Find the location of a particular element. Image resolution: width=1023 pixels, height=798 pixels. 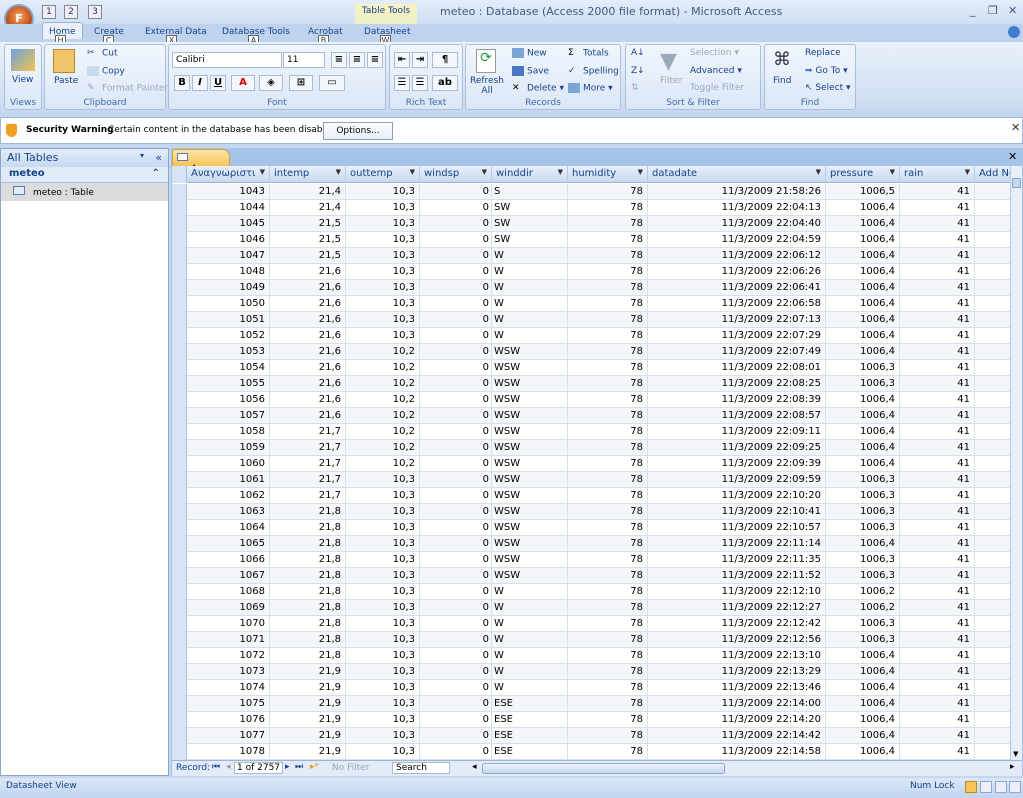

cell-datadate: 11/3/2009 22:08:57 is located at coordinates (737, 416).